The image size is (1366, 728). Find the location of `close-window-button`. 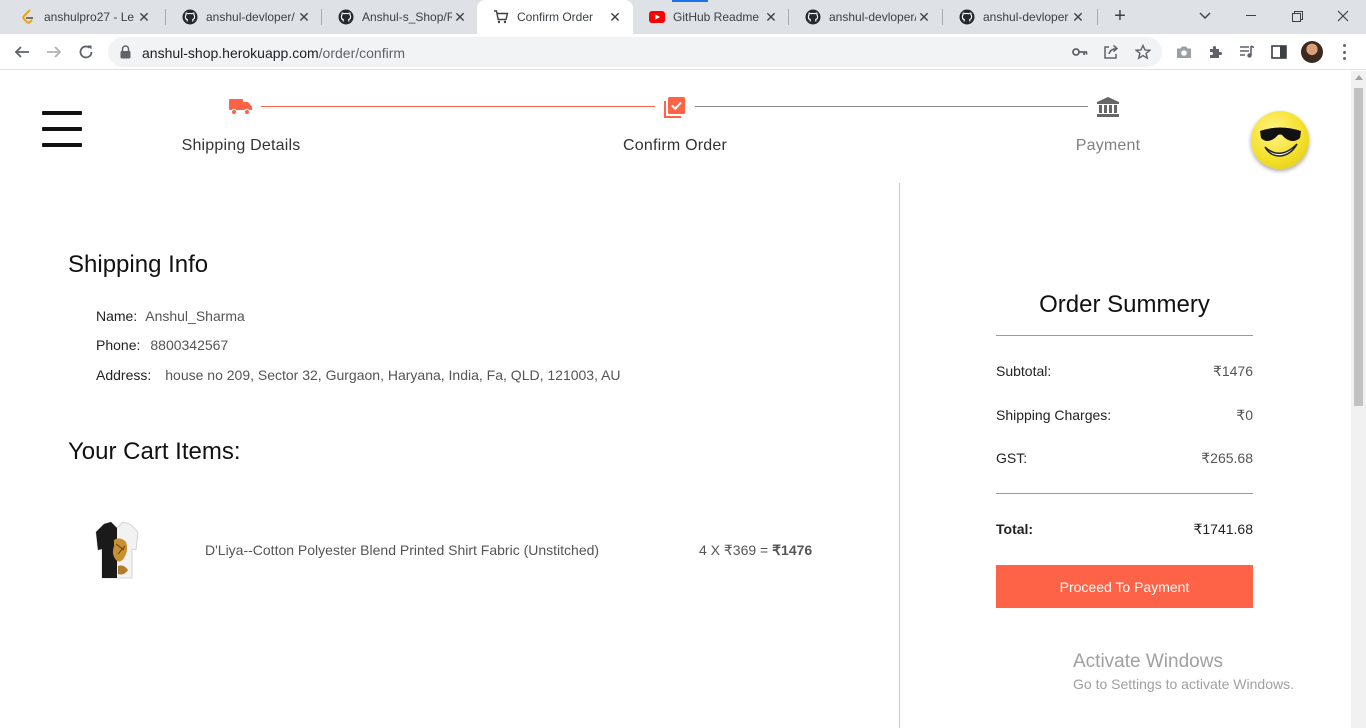

close-window-button is located at coordinates (1343, 16).